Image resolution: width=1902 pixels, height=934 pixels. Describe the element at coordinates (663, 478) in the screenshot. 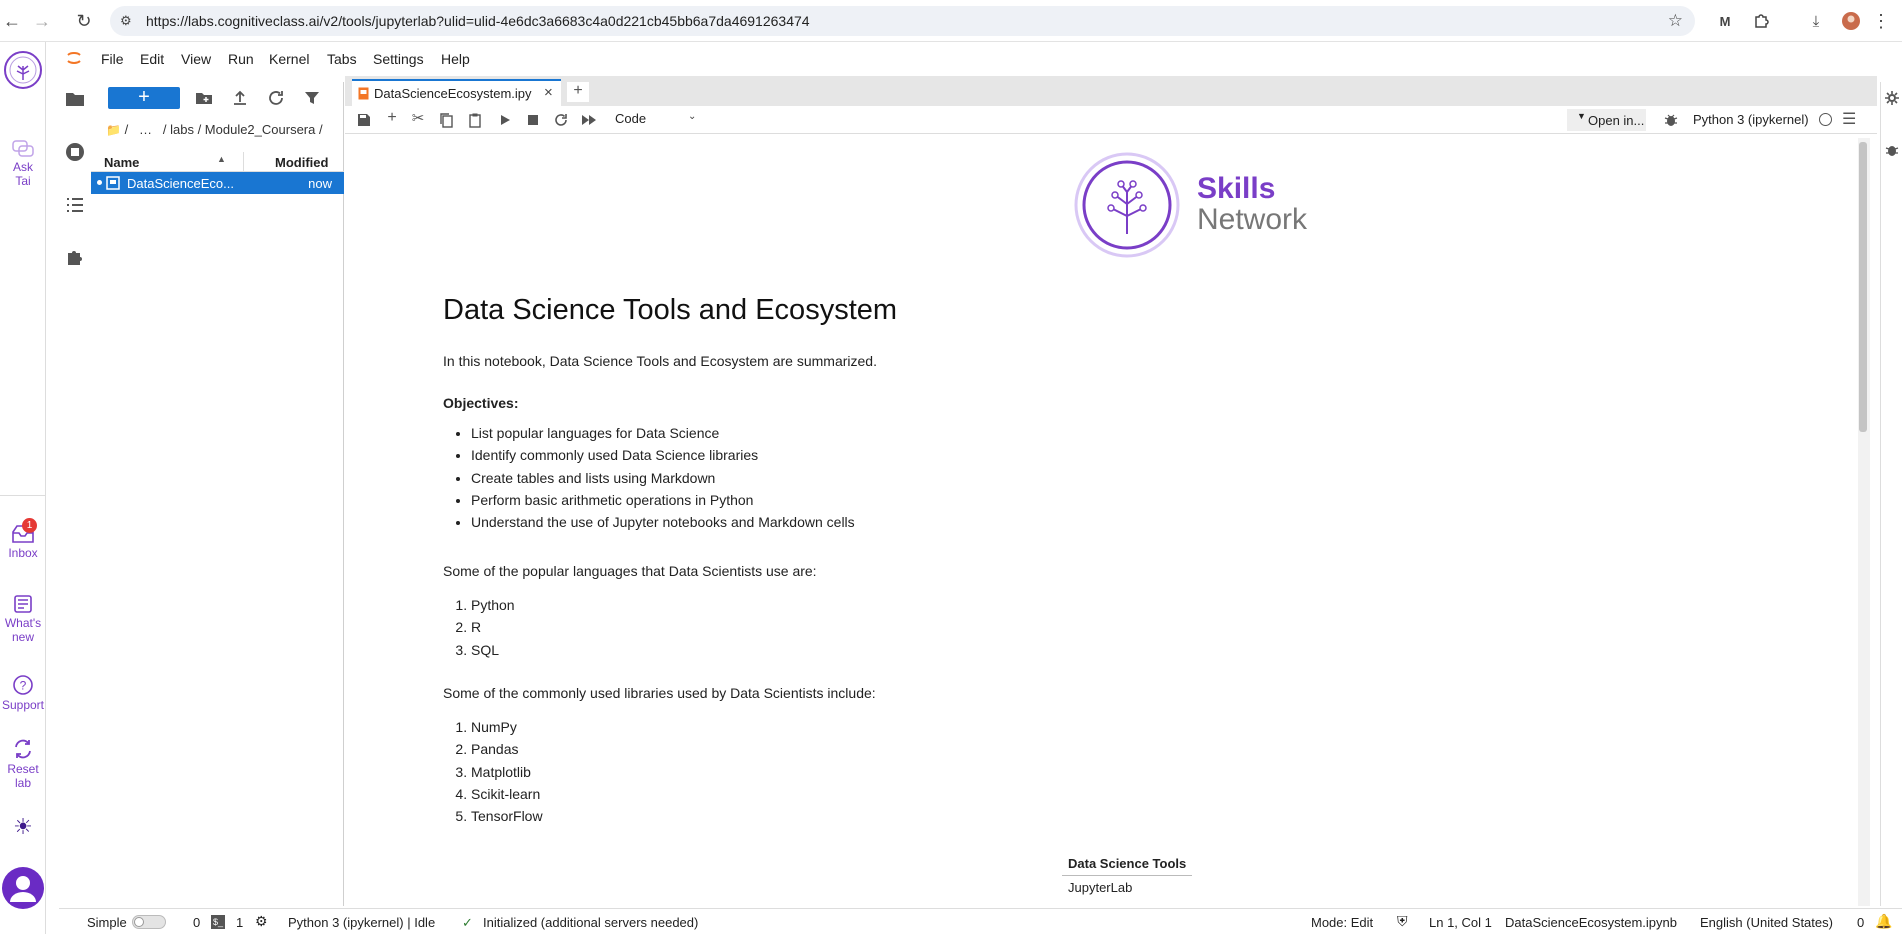

I see `list-item: Create tables and lists using Markdown` at that location.